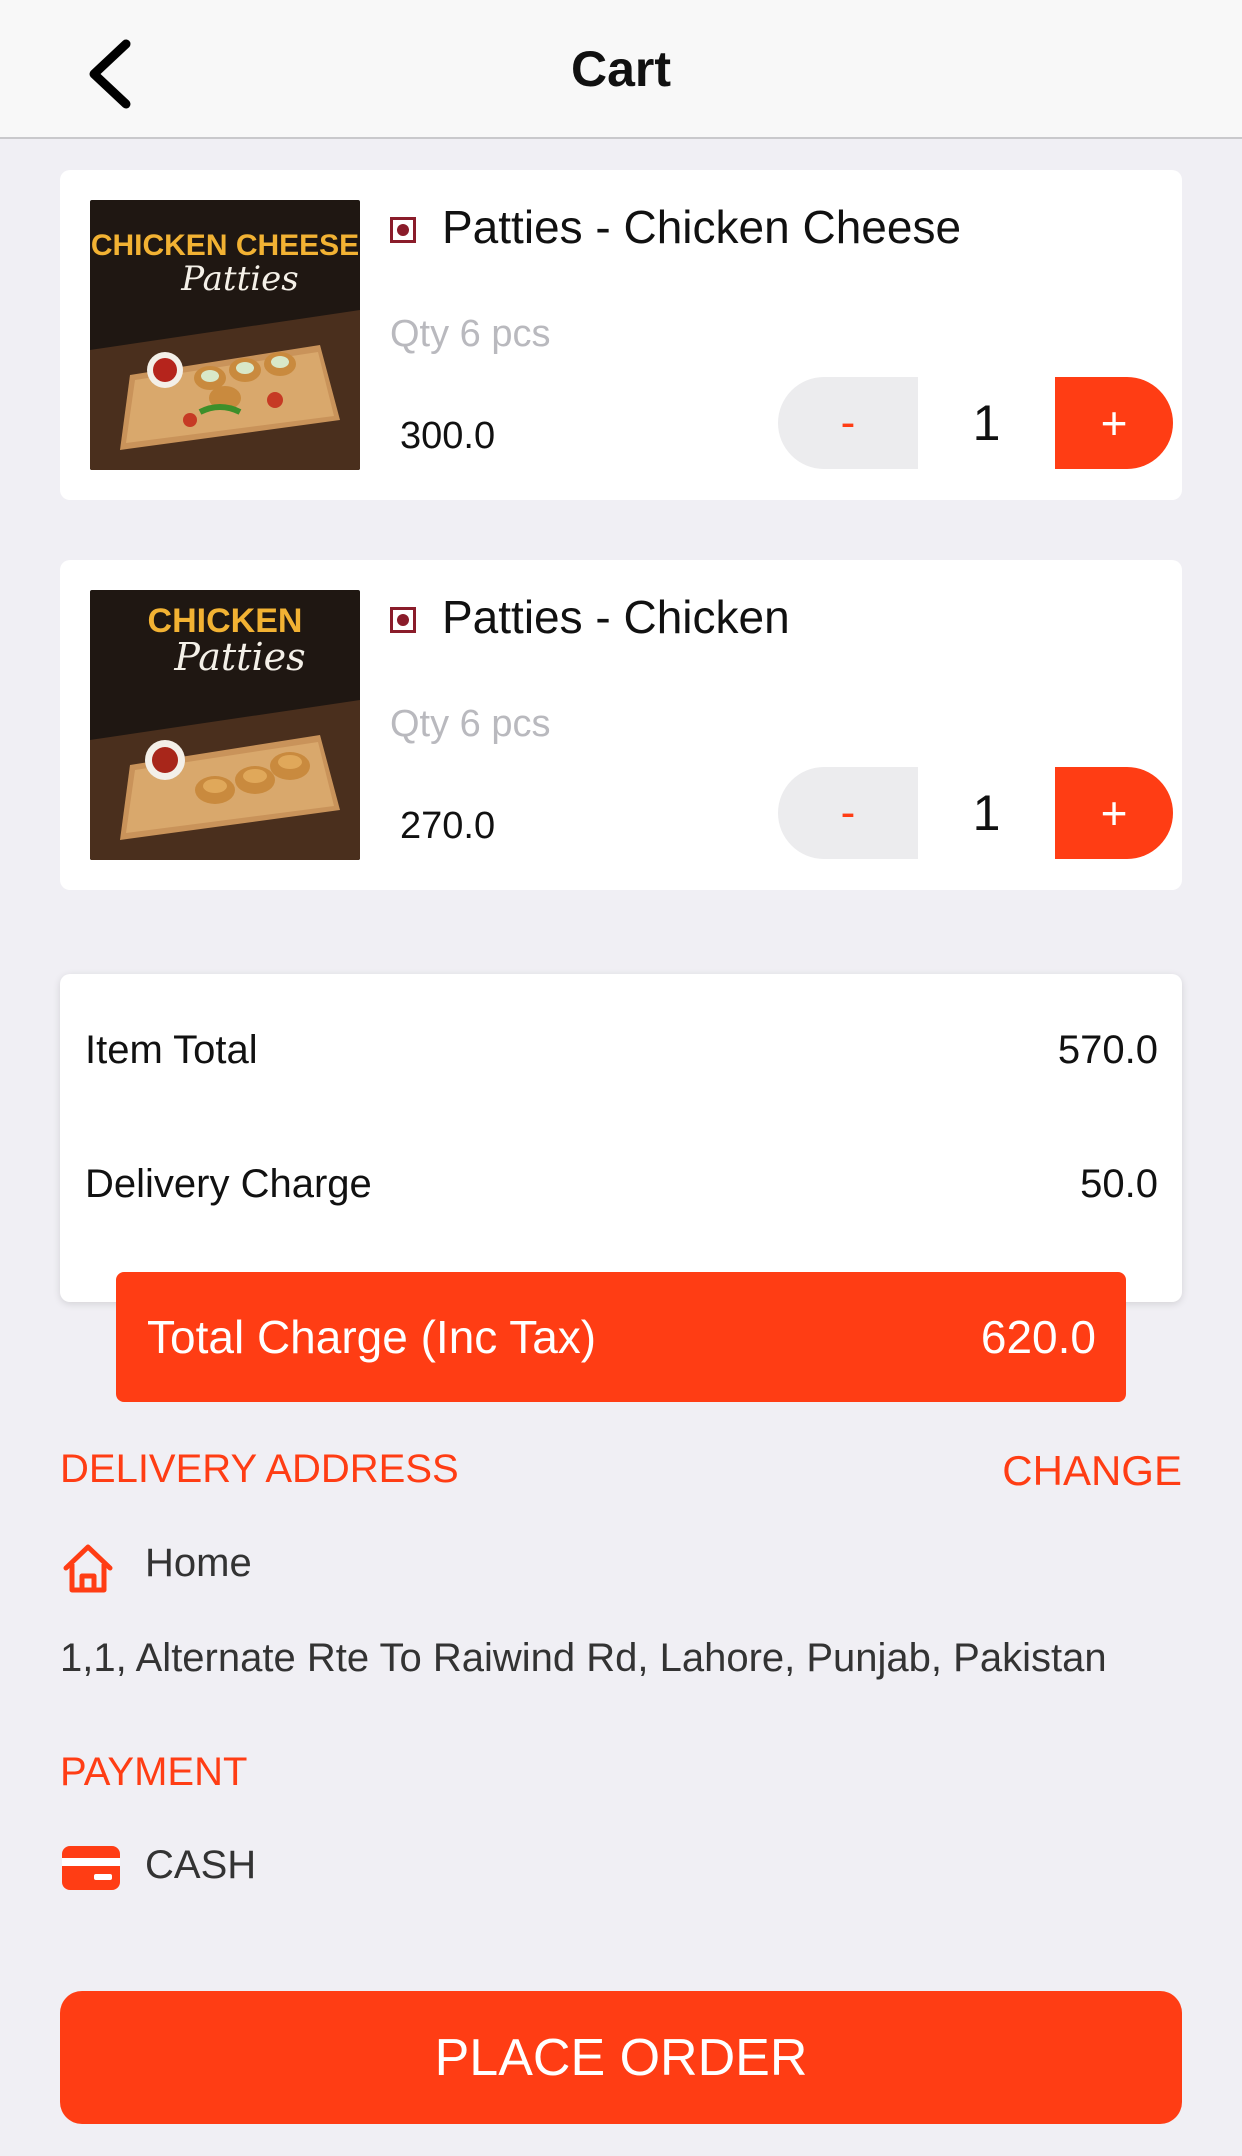 The image size is (1242, 2156). I want to click on item-price: 270.0, so click(448, 826).